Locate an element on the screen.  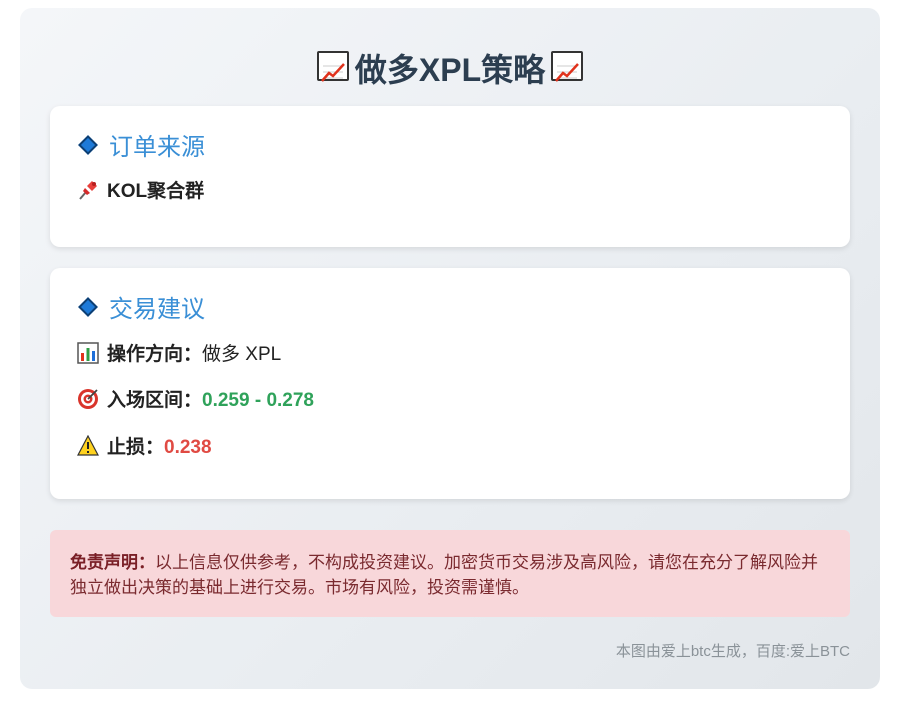
direction-row: 操作方向：做多 XPL is located at coordinates (179, 355).